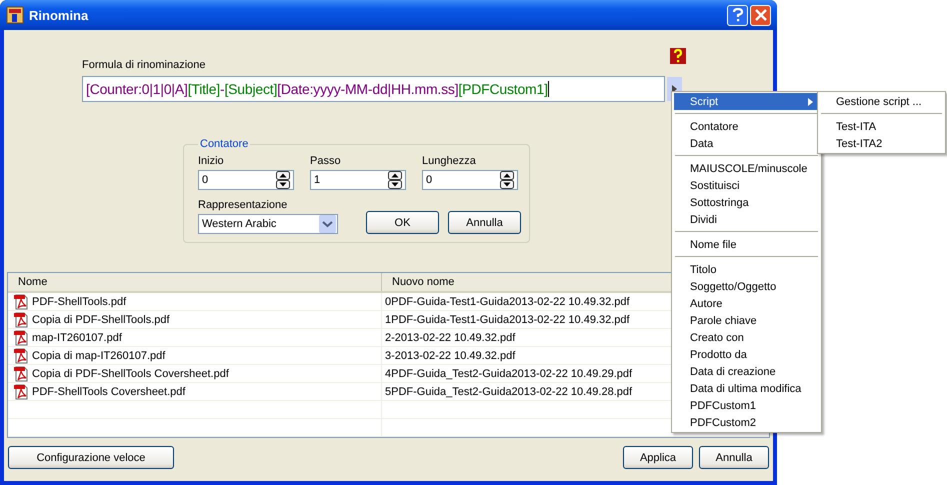  What do you see at coordinates (508, 392) in the screenshot?
I see `new-file-name: 5PDF-Guida_Test2-Guida2013-02-22 10.49.28.pdf` at bounding box center [508, 392].